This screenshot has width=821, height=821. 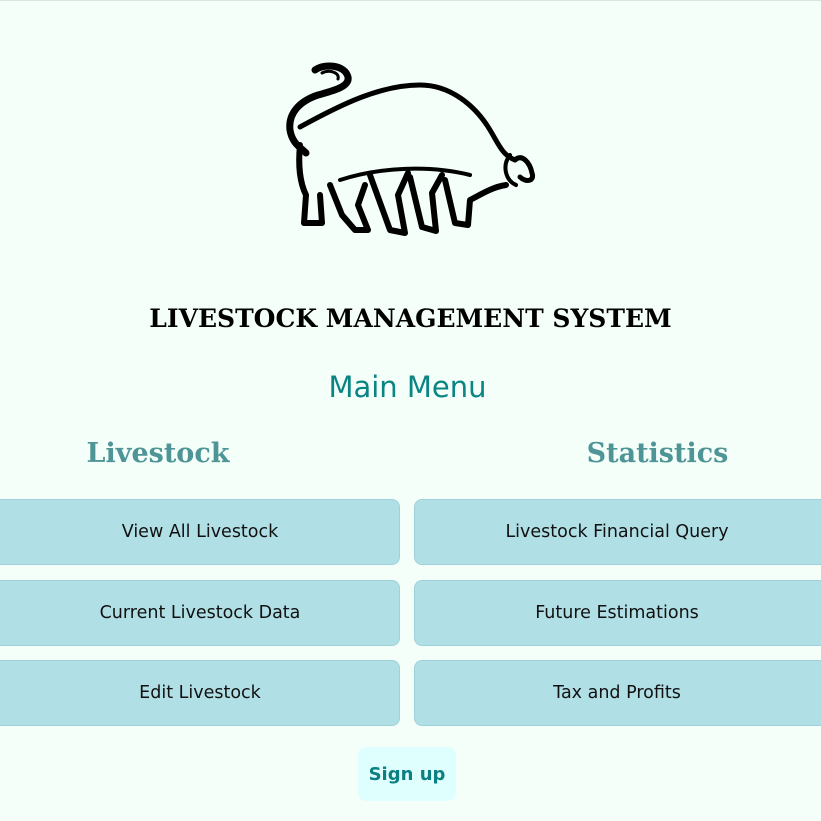 I want to click on button-label: Livestock Financial Query, so click(x=617, y=532).